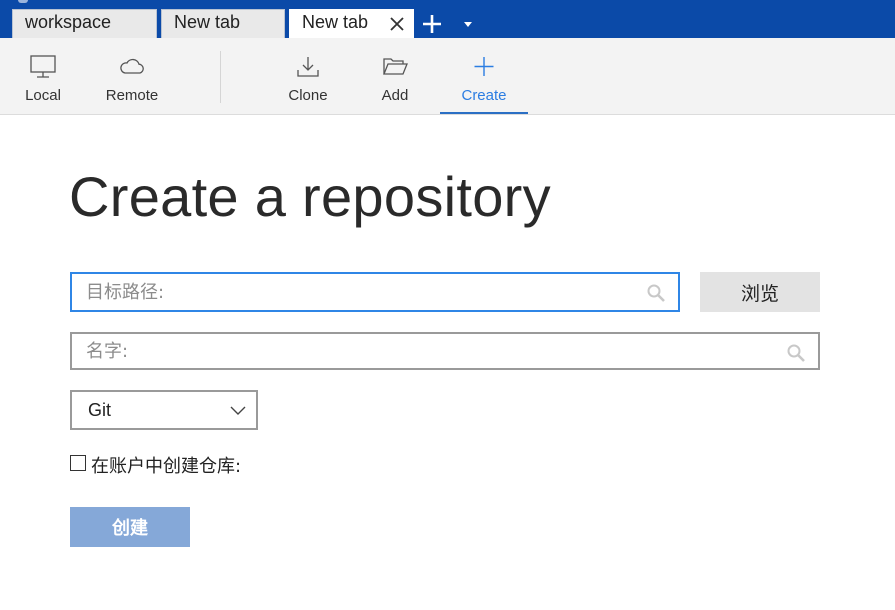 This screenshot has height=610, width=895. What do you see at coordinates (447, 19) in the screenshot?
I see `tab-bar: workspace New tab New tab` at bounding box center [447, 19].